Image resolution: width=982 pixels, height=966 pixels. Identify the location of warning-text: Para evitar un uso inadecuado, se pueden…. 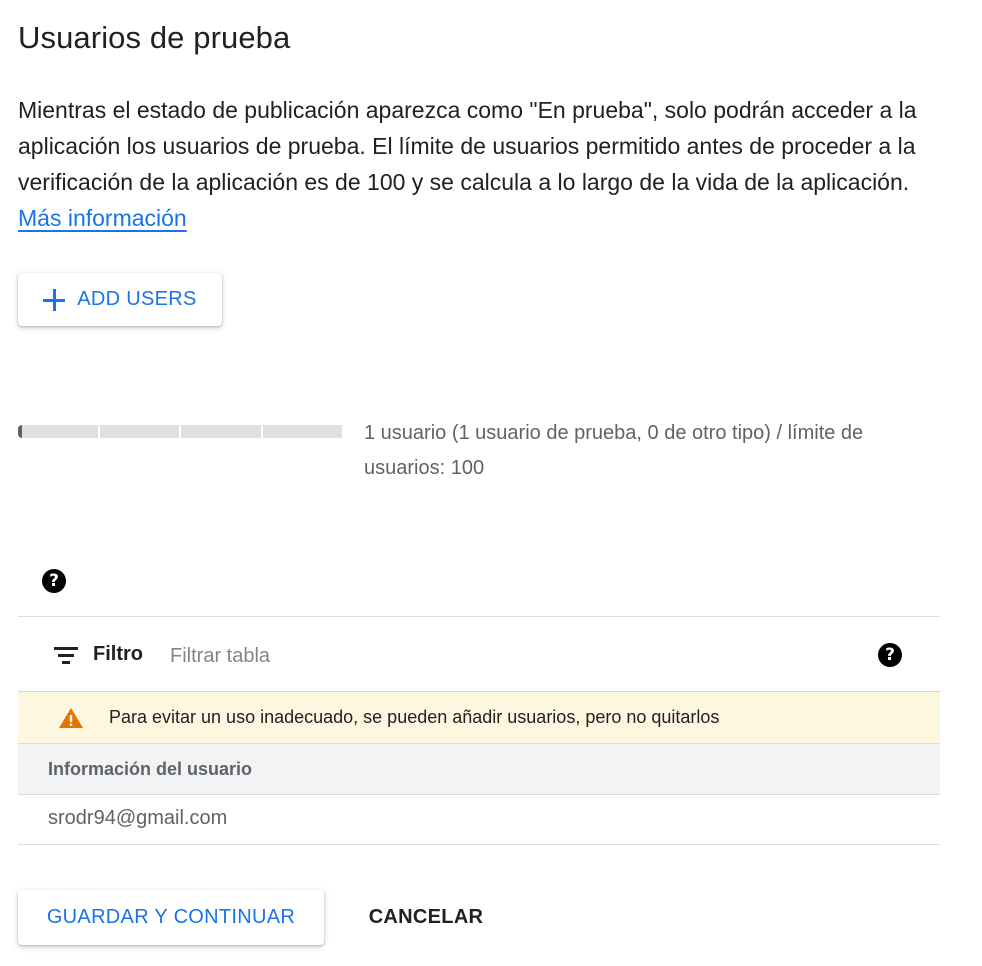
(414, 717).